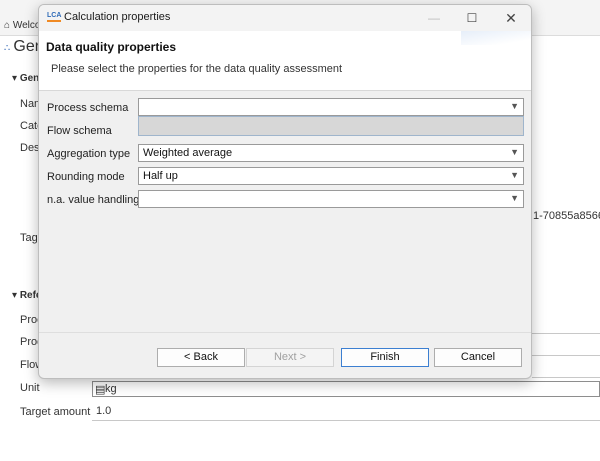 The image size is (600, 461). Describe the element at coordinates (89, 154) in the screenshot. I see `aggregation-type-label: Aggregation type` at that location.